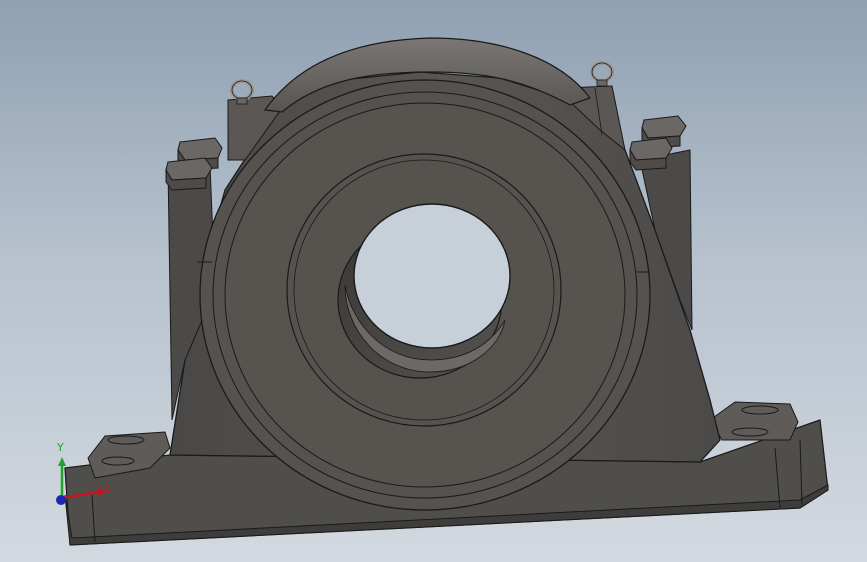 The width and height of the screenshot is (867, 562). What do you see at coordinates (80, 495) in the screenshot?
I see `x-axis-arrow` at bounding box center [80, 495].